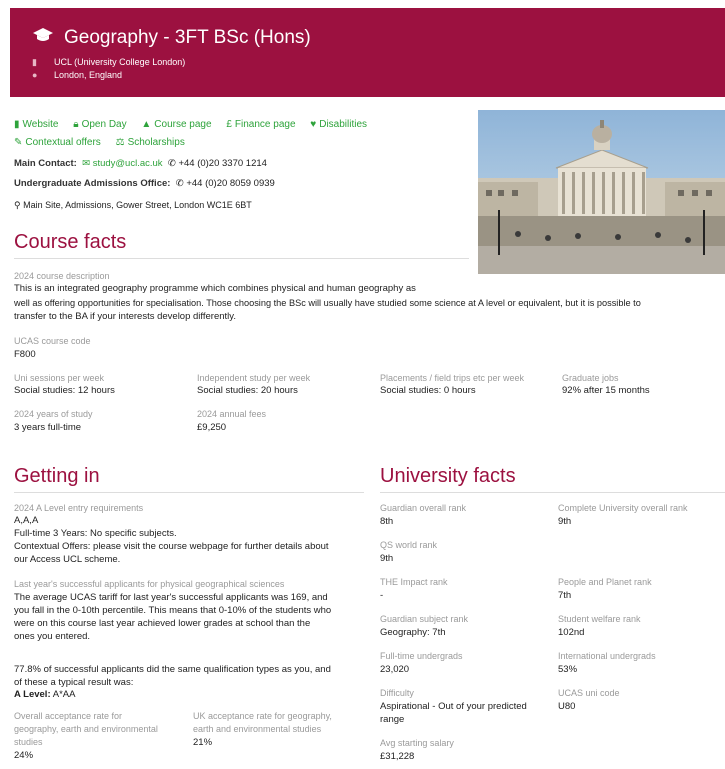 The image size is (725, 769). What do you see at coordinates (623, 508) in the screenshot?
I see `complete-uni-rank-label: Complete University overall rank` at bounding box center [623, 508].